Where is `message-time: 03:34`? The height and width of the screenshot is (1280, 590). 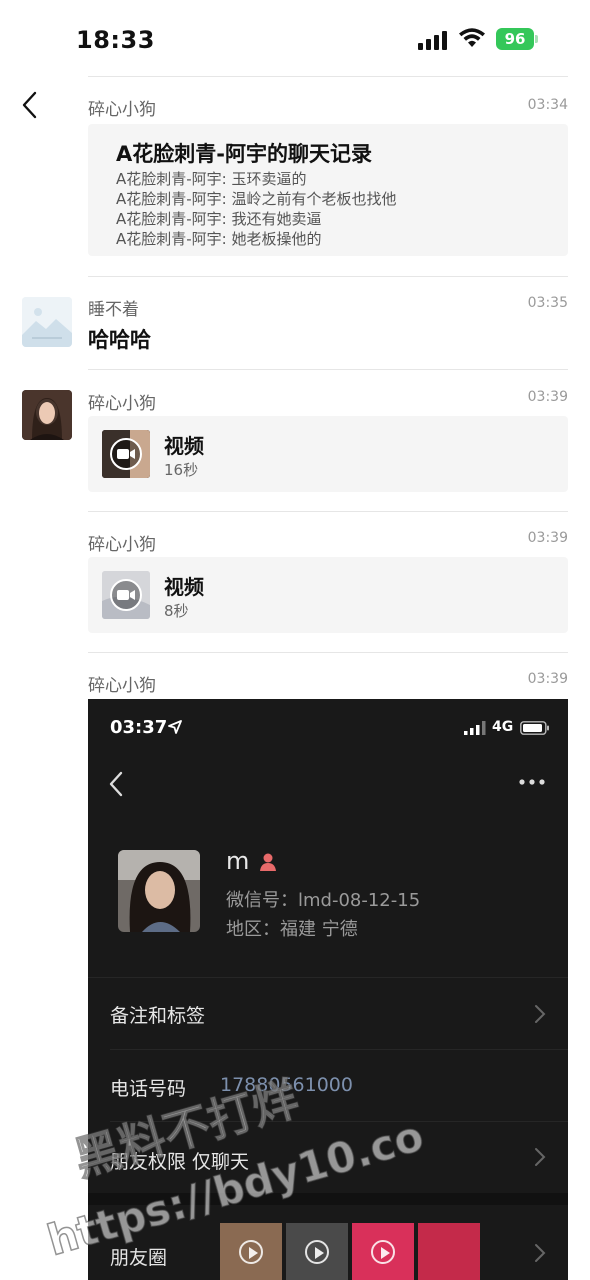 message-time: 03:34 is located at coordinates (547, 105).